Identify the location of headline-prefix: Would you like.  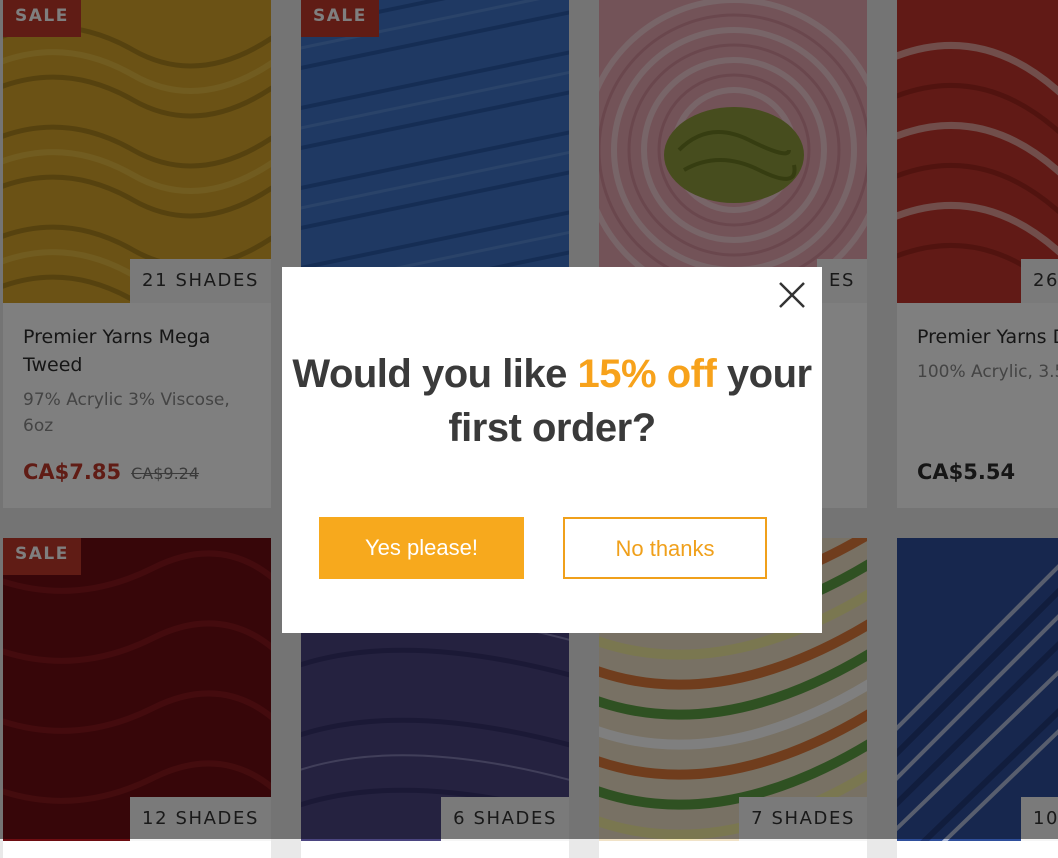
(435, 374).